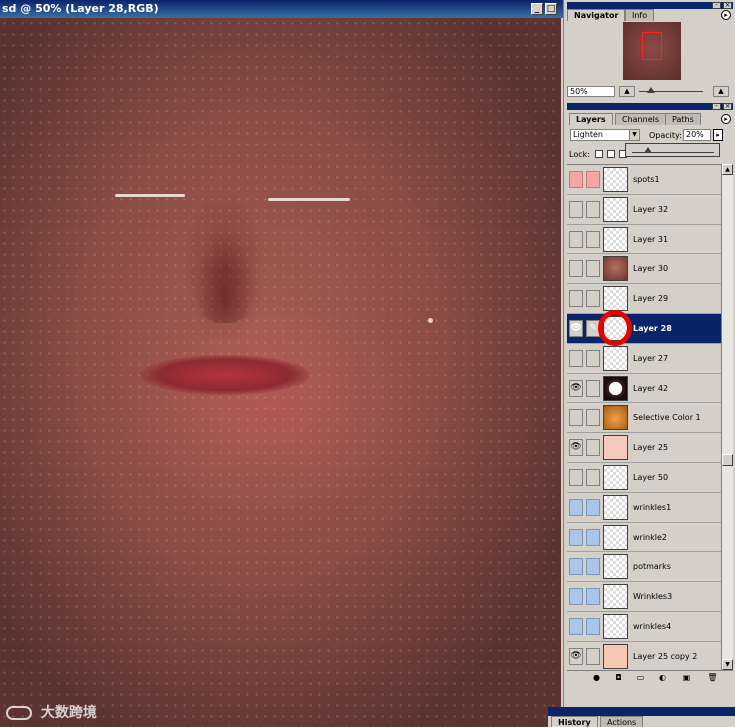 The width and height of the screenshot is (735, 727). What do you see at coordinates (726, 15) in the screenshot?
I see `navigator-menu-arrow-icon: ▸` at bounding box center [726, 15].